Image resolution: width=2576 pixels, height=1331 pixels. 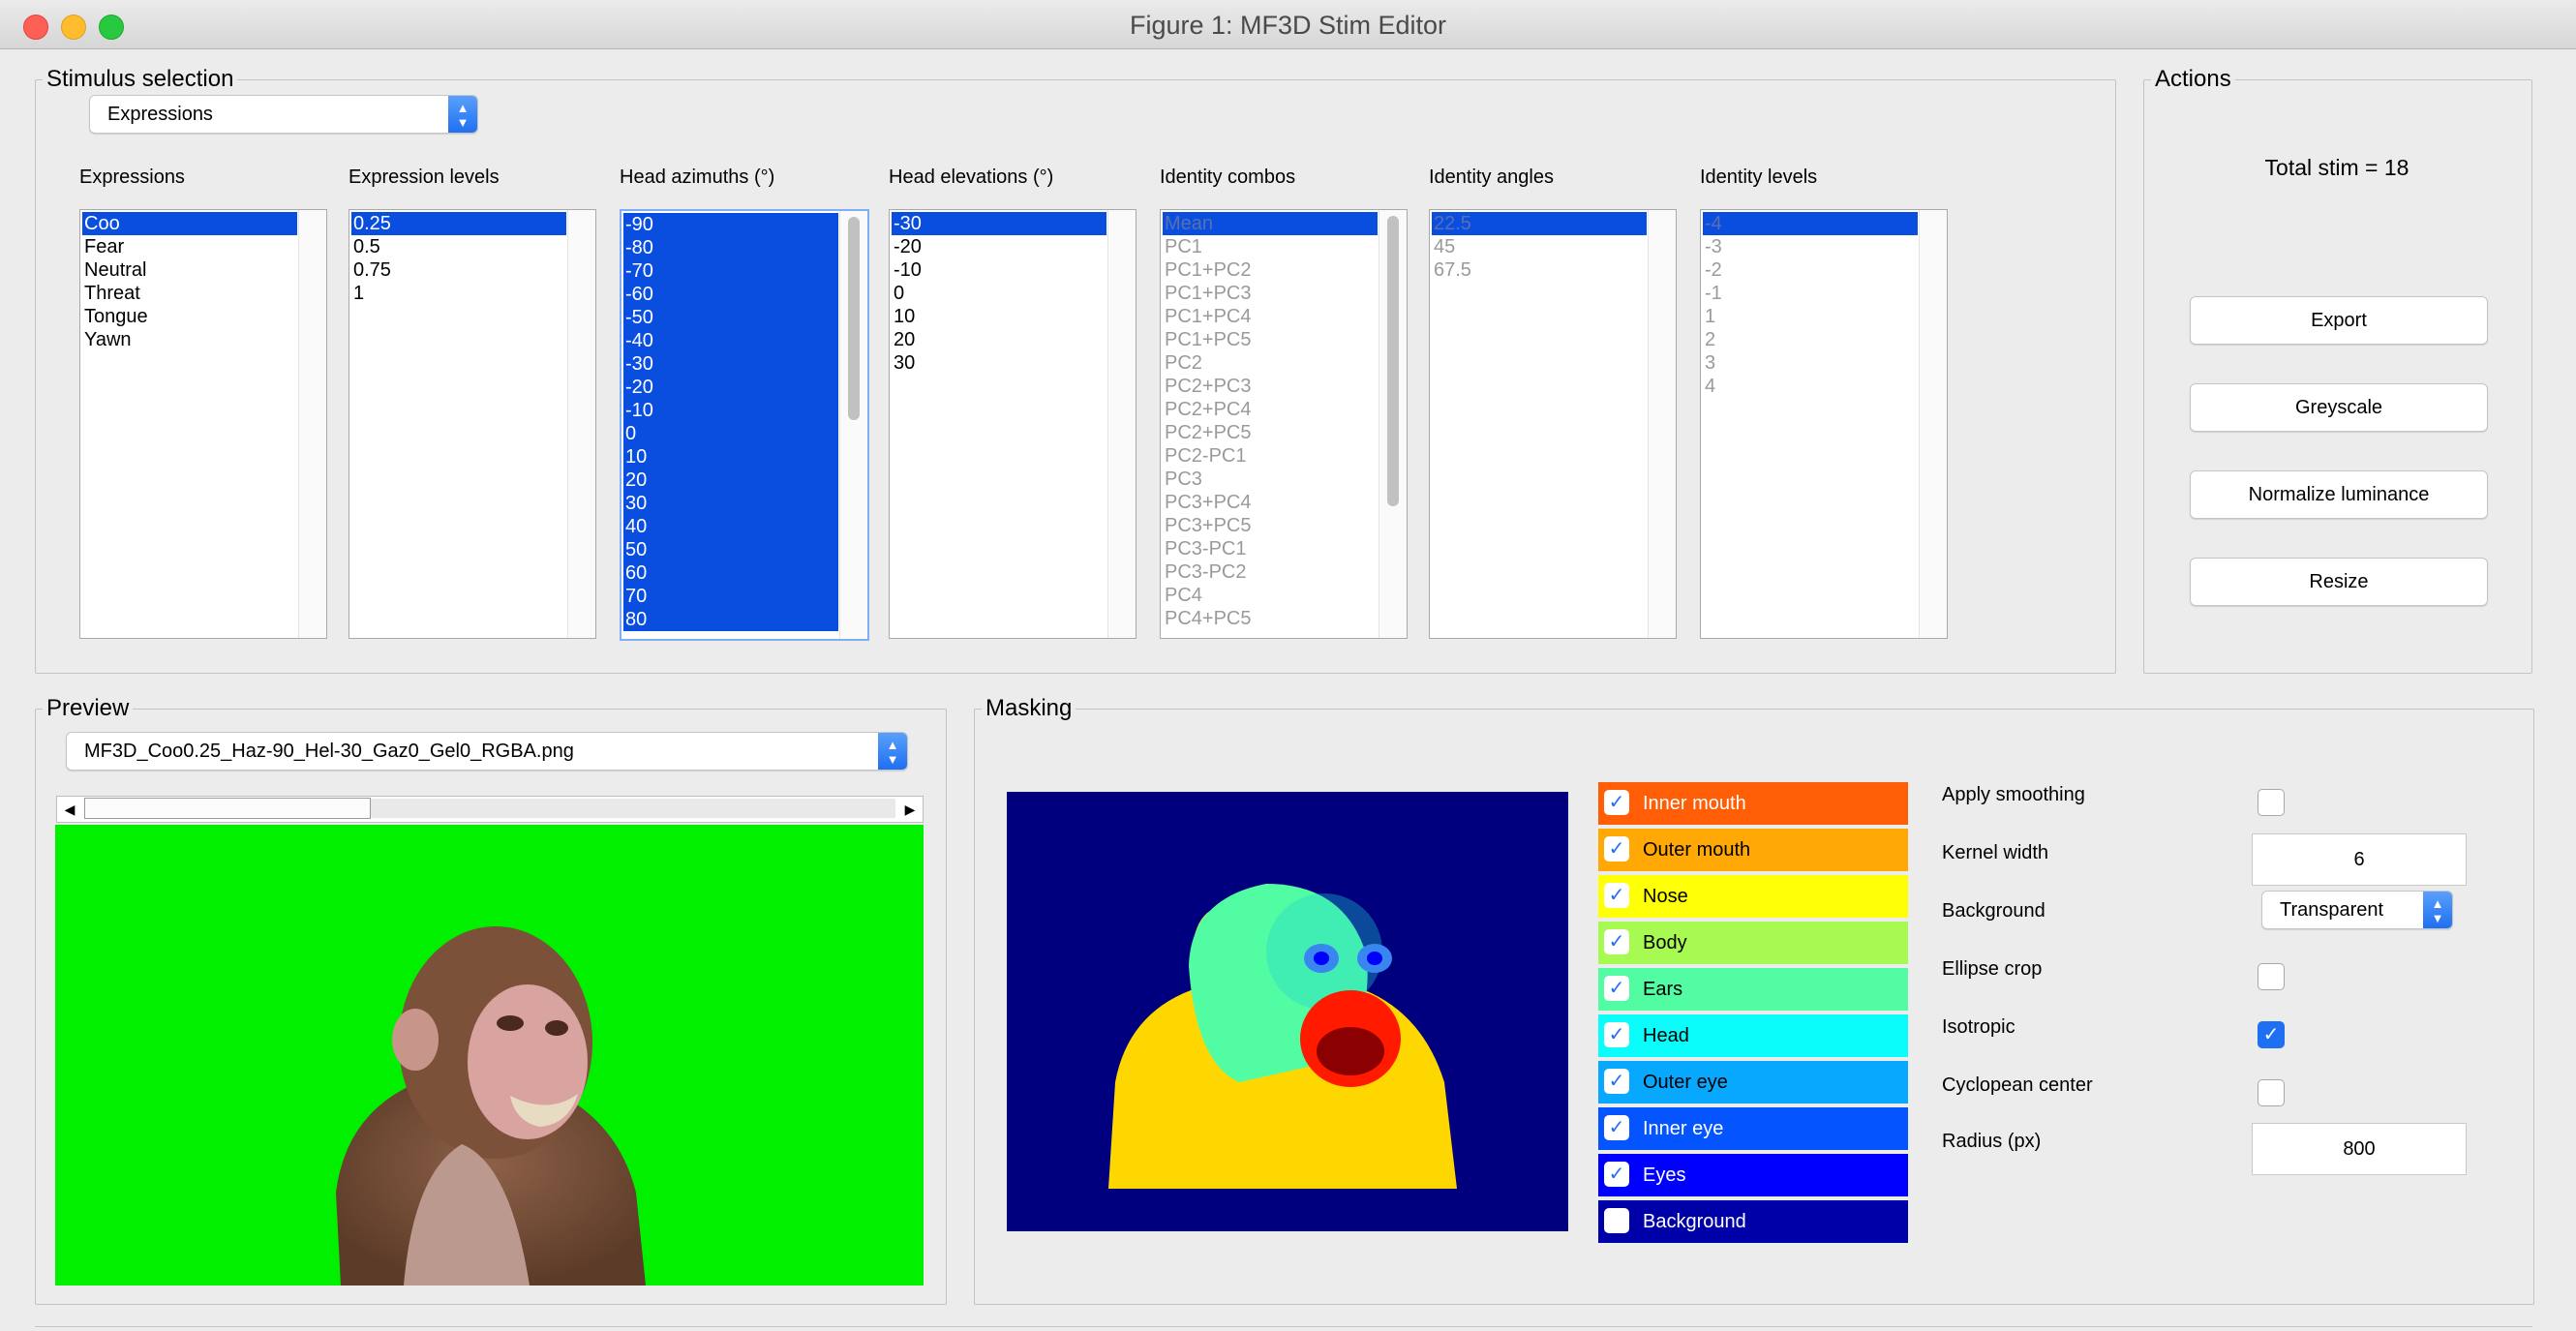 What do you see at coordinates (490, 809) in the screenshot?
I see `preview-slider: ◀ ▶` at bounding box center [490, 809].